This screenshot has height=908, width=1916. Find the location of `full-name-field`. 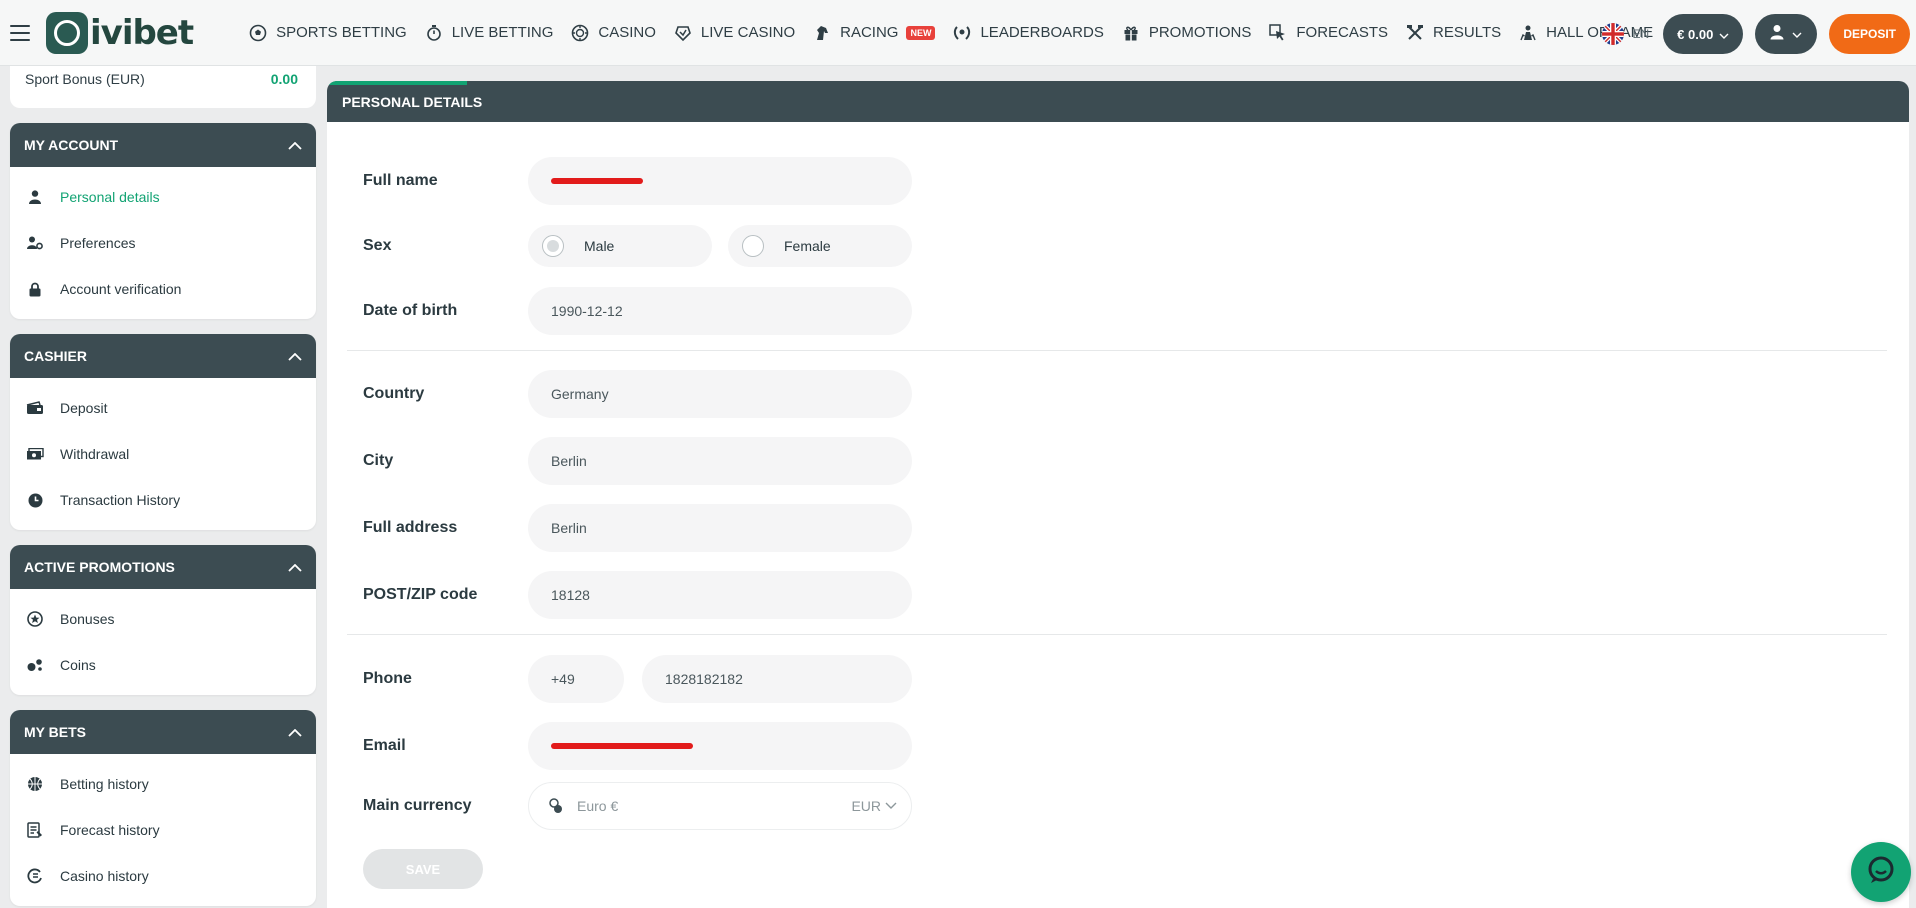

full-name-field is located at coordinates (720, 181).